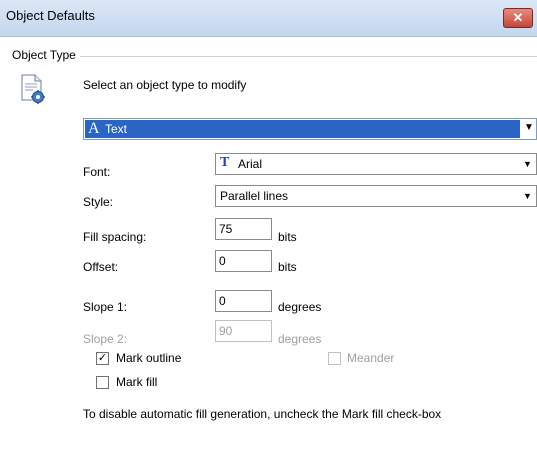 The image size is (537, 459). Describe the element at coordinates (105, 307) in the screenshot. I see `slope1-label: Slope 1:` at that location.